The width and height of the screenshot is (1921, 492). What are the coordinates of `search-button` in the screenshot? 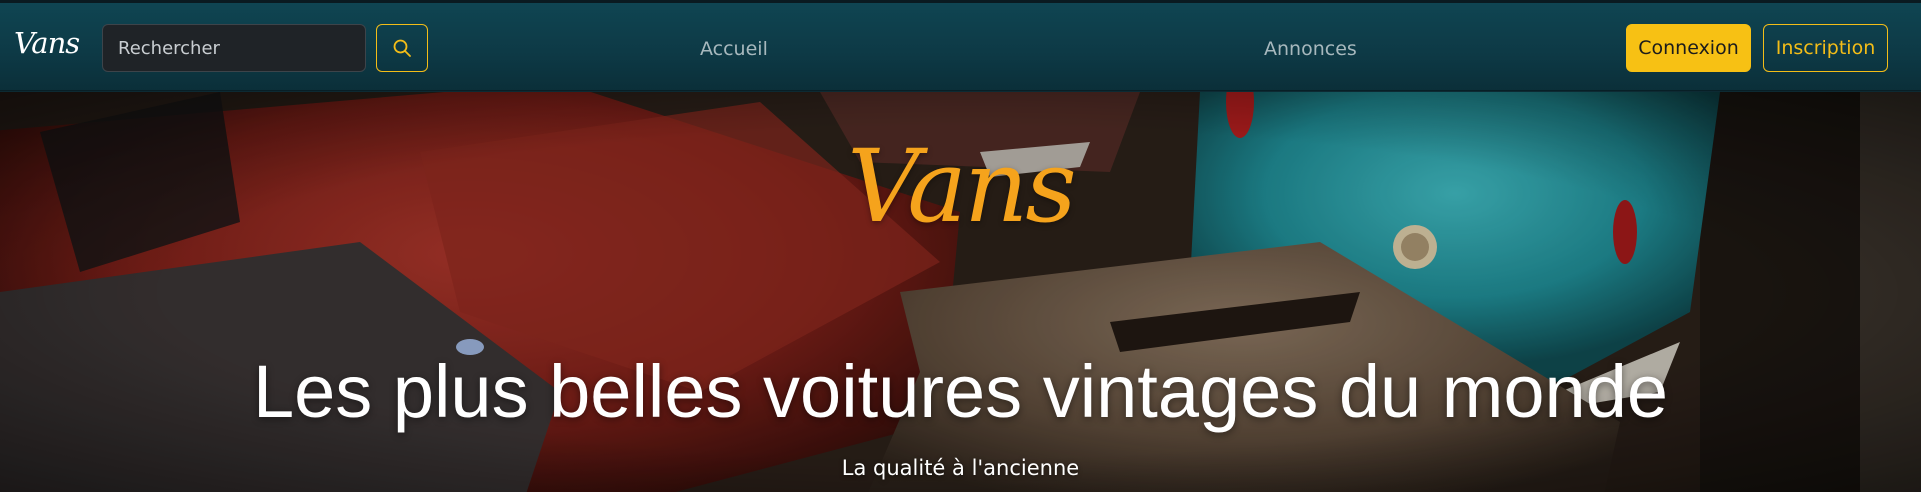 It's located at (402, 48).